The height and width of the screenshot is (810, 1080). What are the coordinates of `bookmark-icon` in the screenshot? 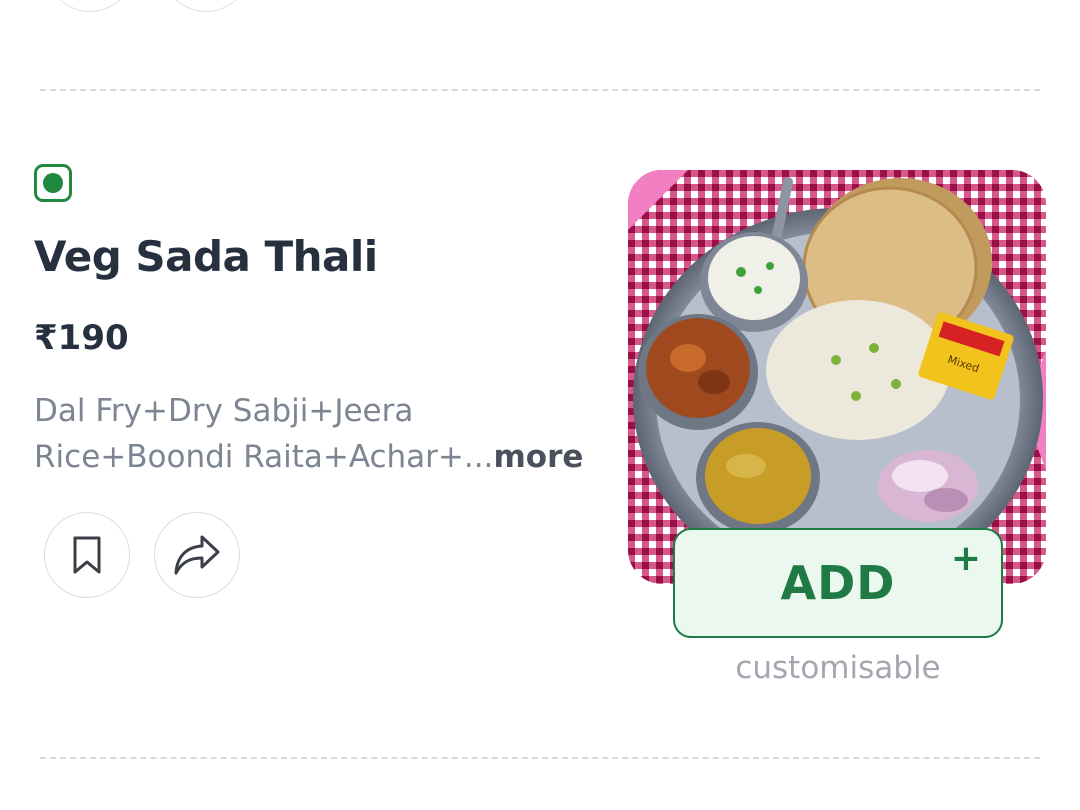 It's located at (87, 555).